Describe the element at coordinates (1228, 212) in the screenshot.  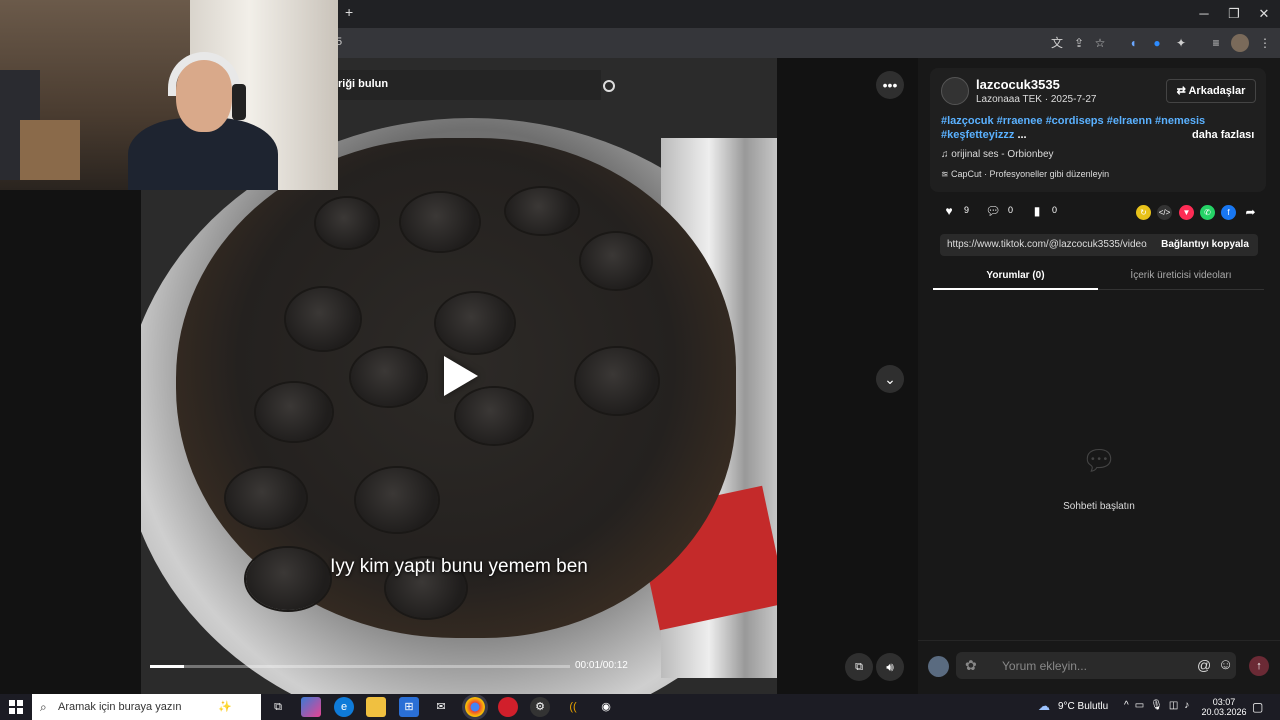
I see `facebook-icon: f` at that location.